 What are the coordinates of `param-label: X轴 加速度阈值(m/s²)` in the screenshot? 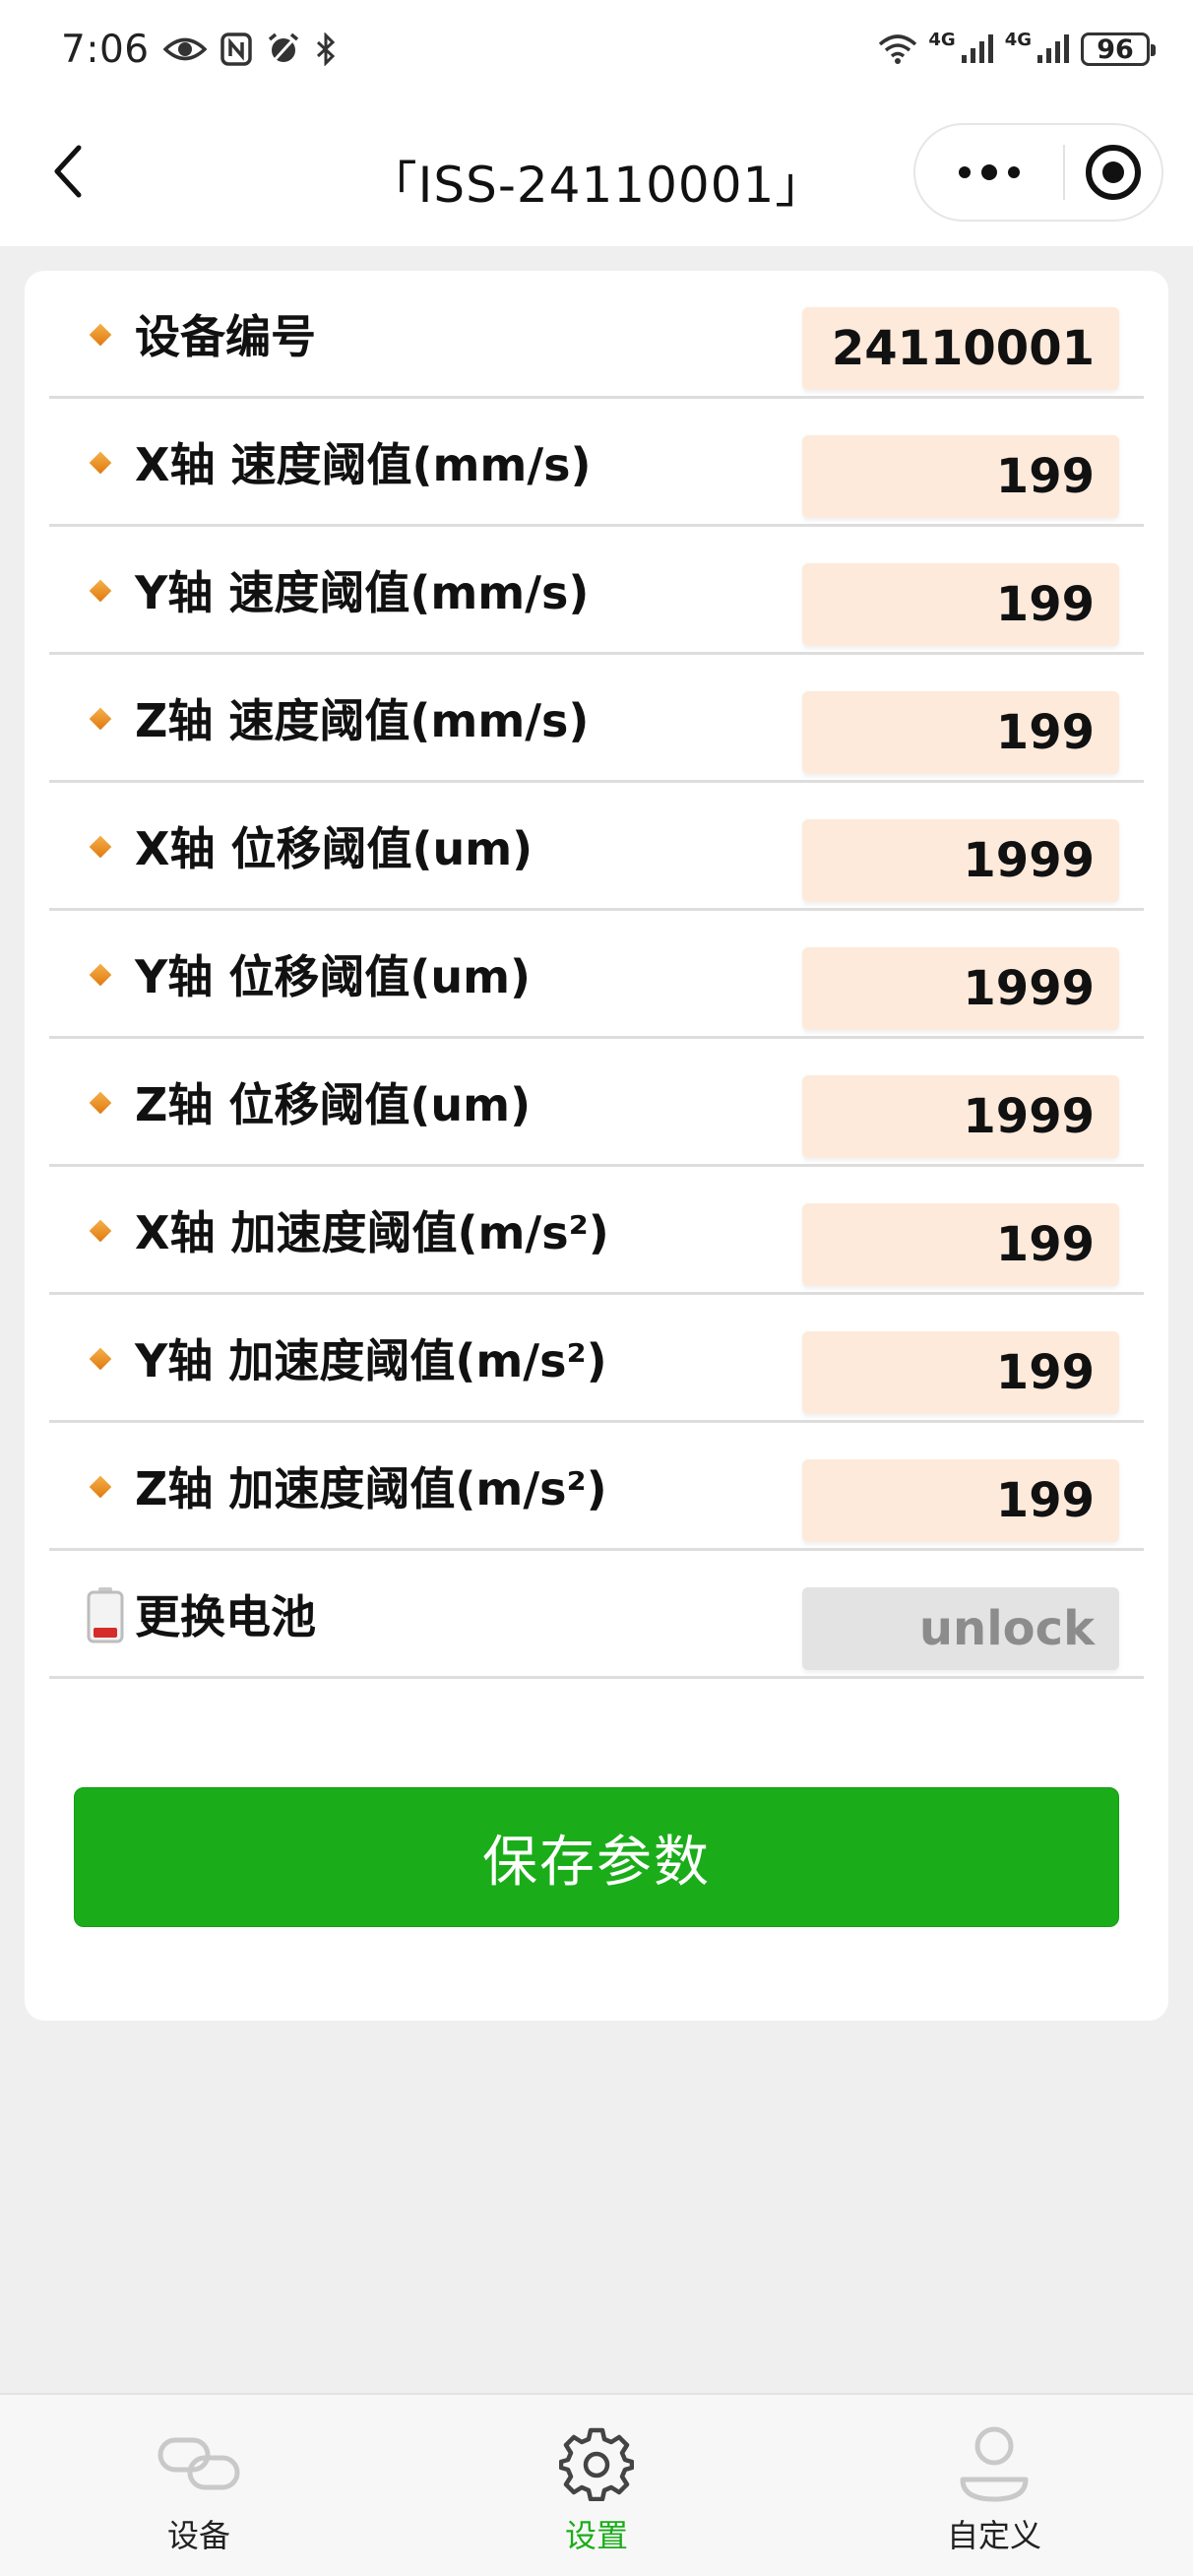 It's located at (372, 1232).